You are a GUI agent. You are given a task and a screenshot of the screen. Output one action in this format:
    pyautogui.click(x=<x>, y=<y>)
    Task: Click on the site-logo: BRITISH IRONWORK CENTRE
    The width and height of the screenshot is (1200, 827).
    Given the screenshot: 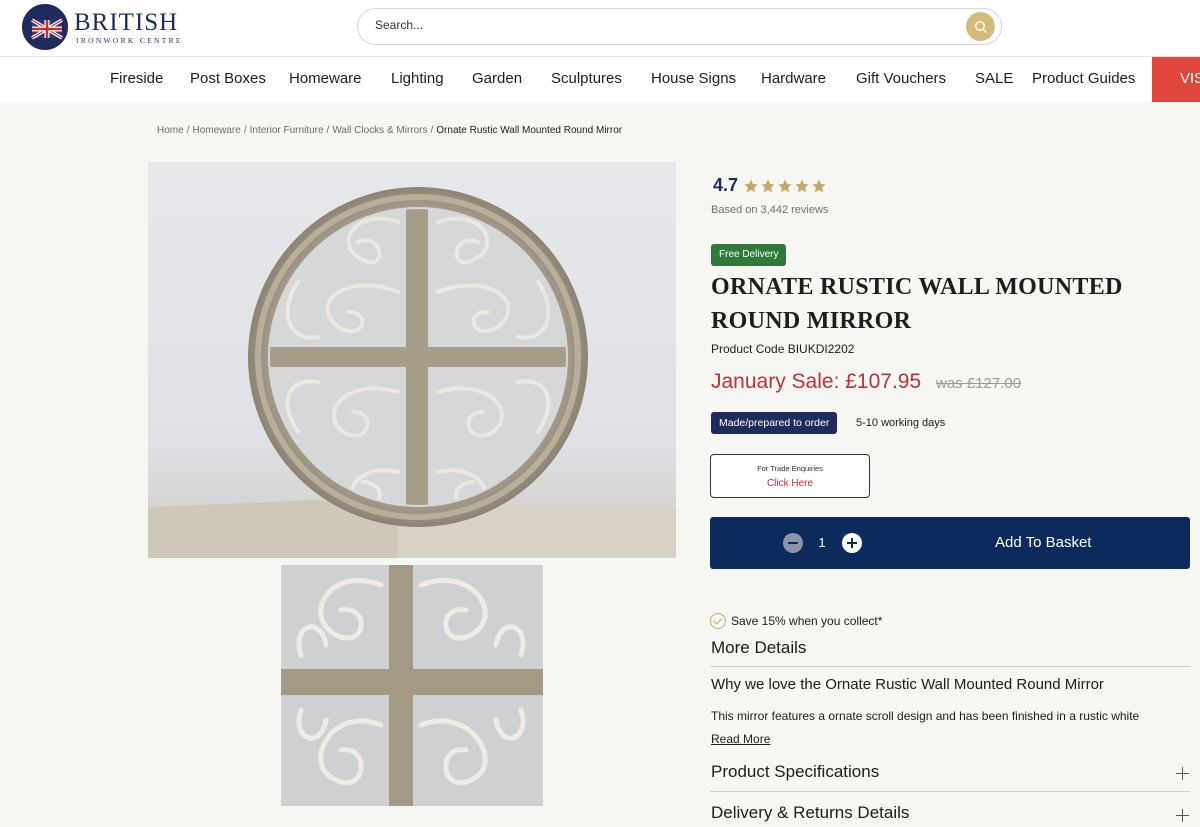 What is the action you would take?
    pyautogui.click(x=102, y=27)
    